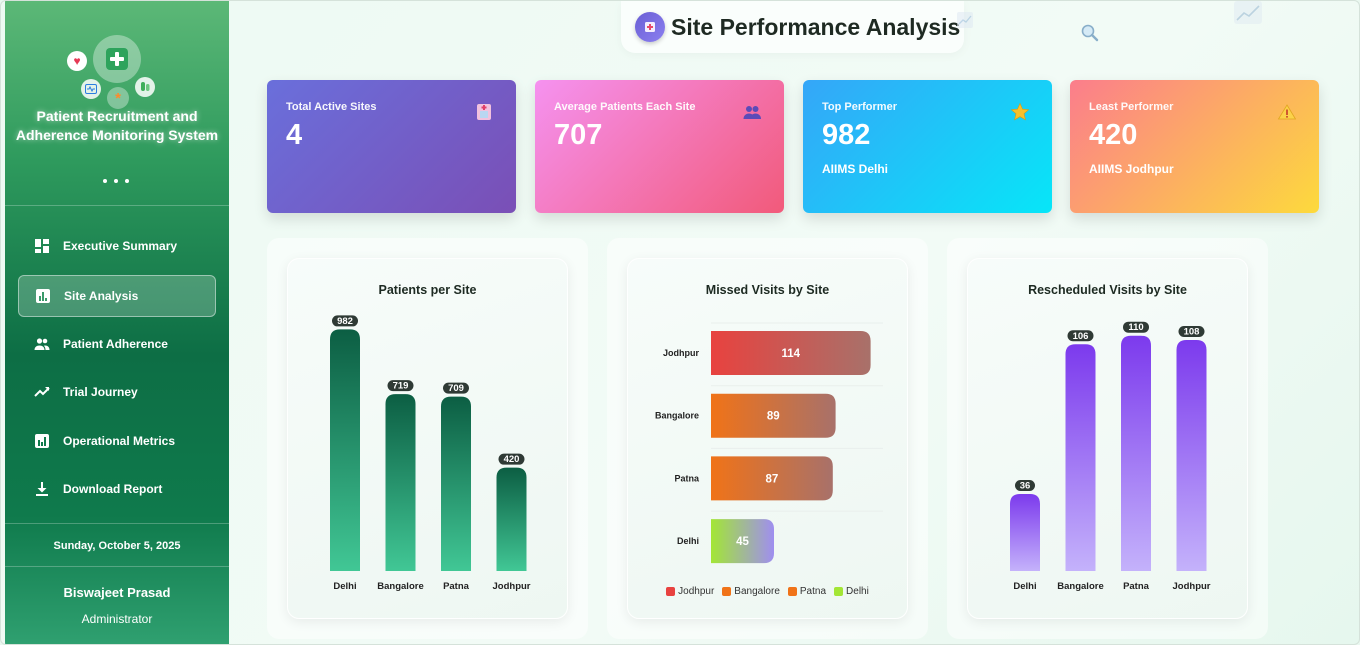  Describe the element at coordinates (1110, 456) in the screenshot. I see `rescheduled-visits-chart: 36 Delhi 106 Bangalore 110 Patna 108 Jodhpur` at that location.